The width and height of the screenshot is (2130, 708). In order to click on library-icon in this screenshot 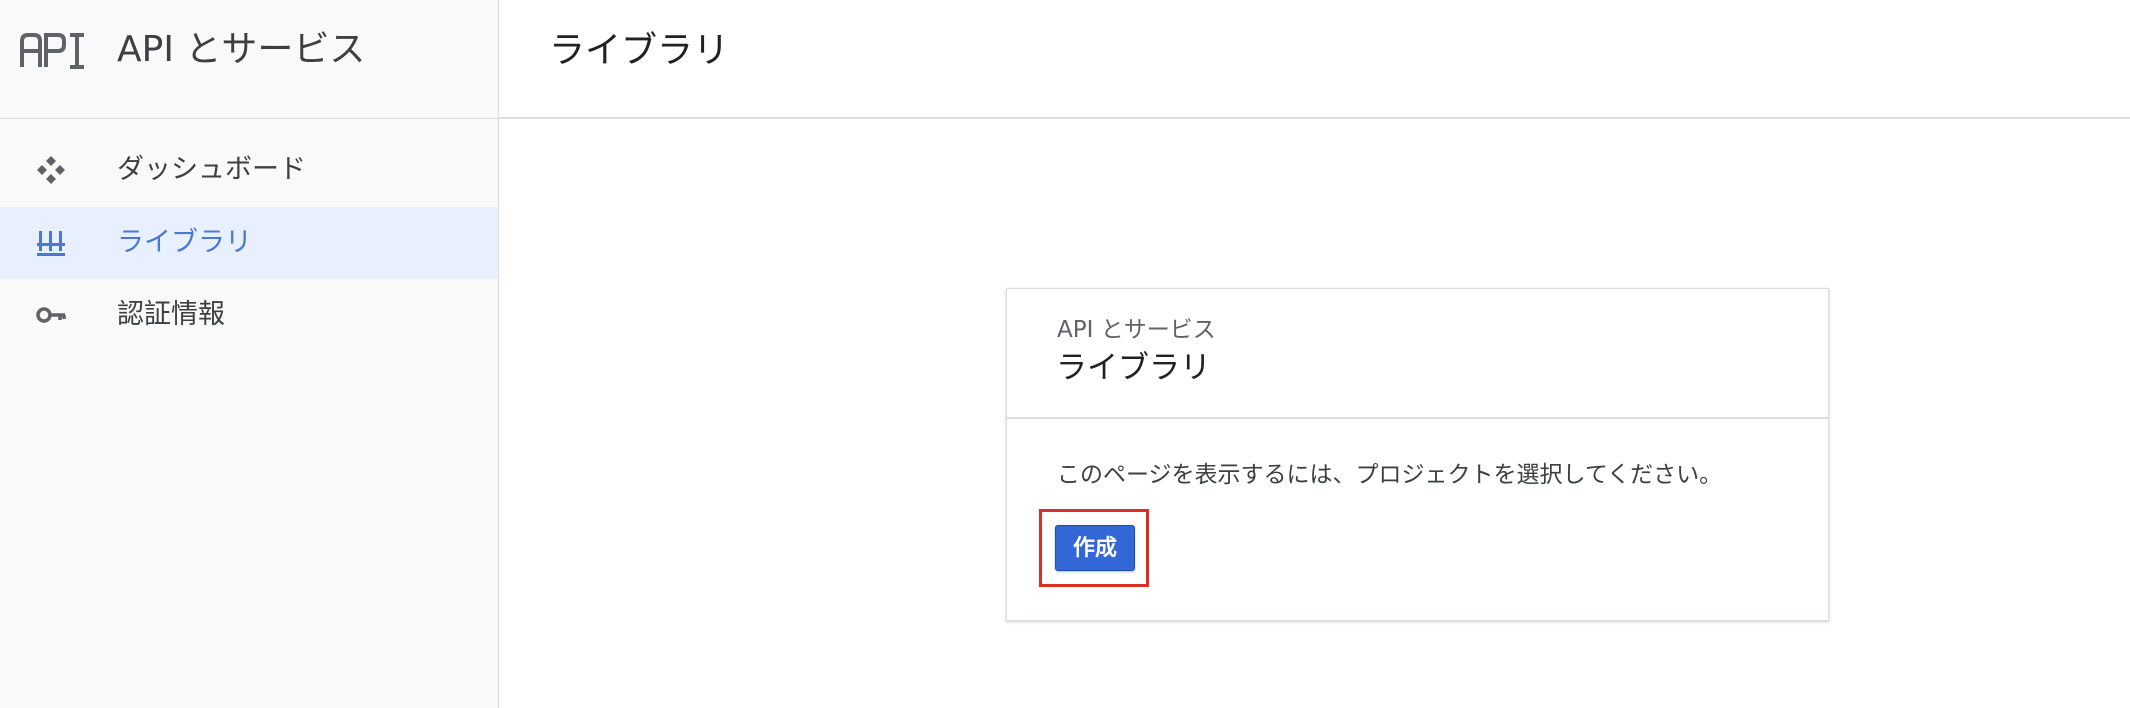, I will do `click(51, 243)`.